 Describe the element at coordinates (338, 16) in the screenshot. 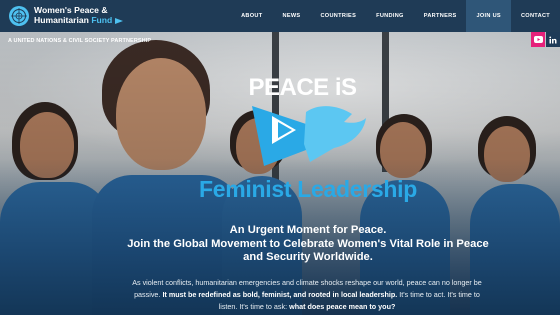

I see `nav-countries: COUNTRIES` at that location.